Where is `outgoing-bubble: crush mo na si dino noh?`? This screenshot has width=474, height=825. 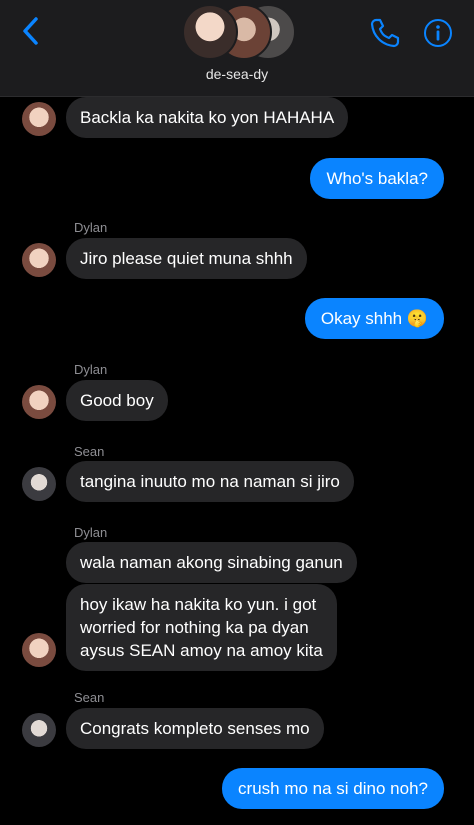
outgoing-bubble: crush mo na si dino noh? is located at coordinates (333, 788).